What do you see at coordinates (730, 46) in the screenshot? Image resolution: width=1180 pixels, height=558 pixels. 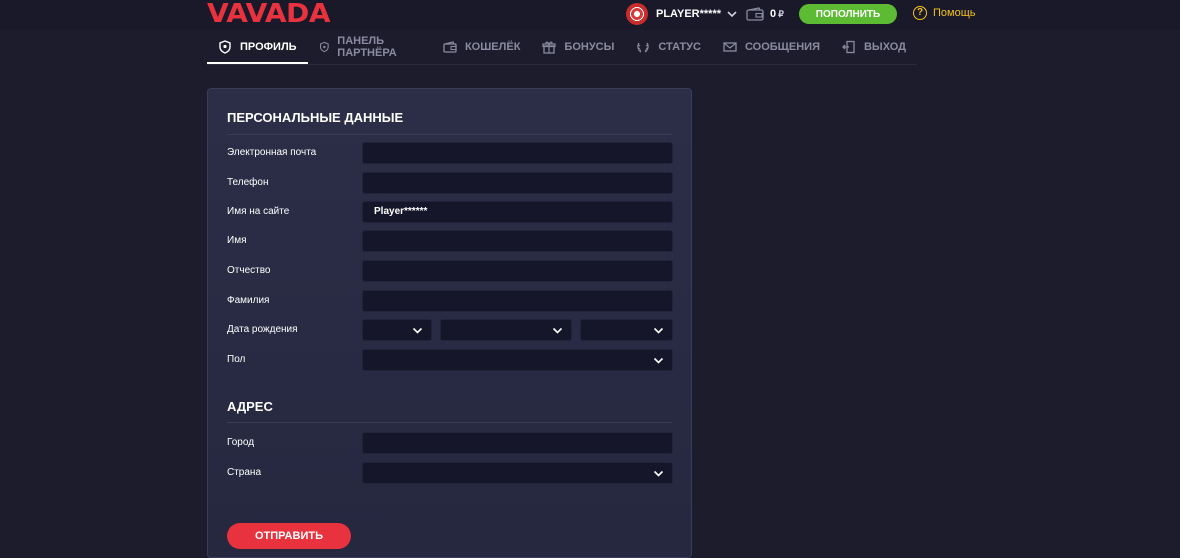 I see `envelope-icon` at bounding box center [730, 46].